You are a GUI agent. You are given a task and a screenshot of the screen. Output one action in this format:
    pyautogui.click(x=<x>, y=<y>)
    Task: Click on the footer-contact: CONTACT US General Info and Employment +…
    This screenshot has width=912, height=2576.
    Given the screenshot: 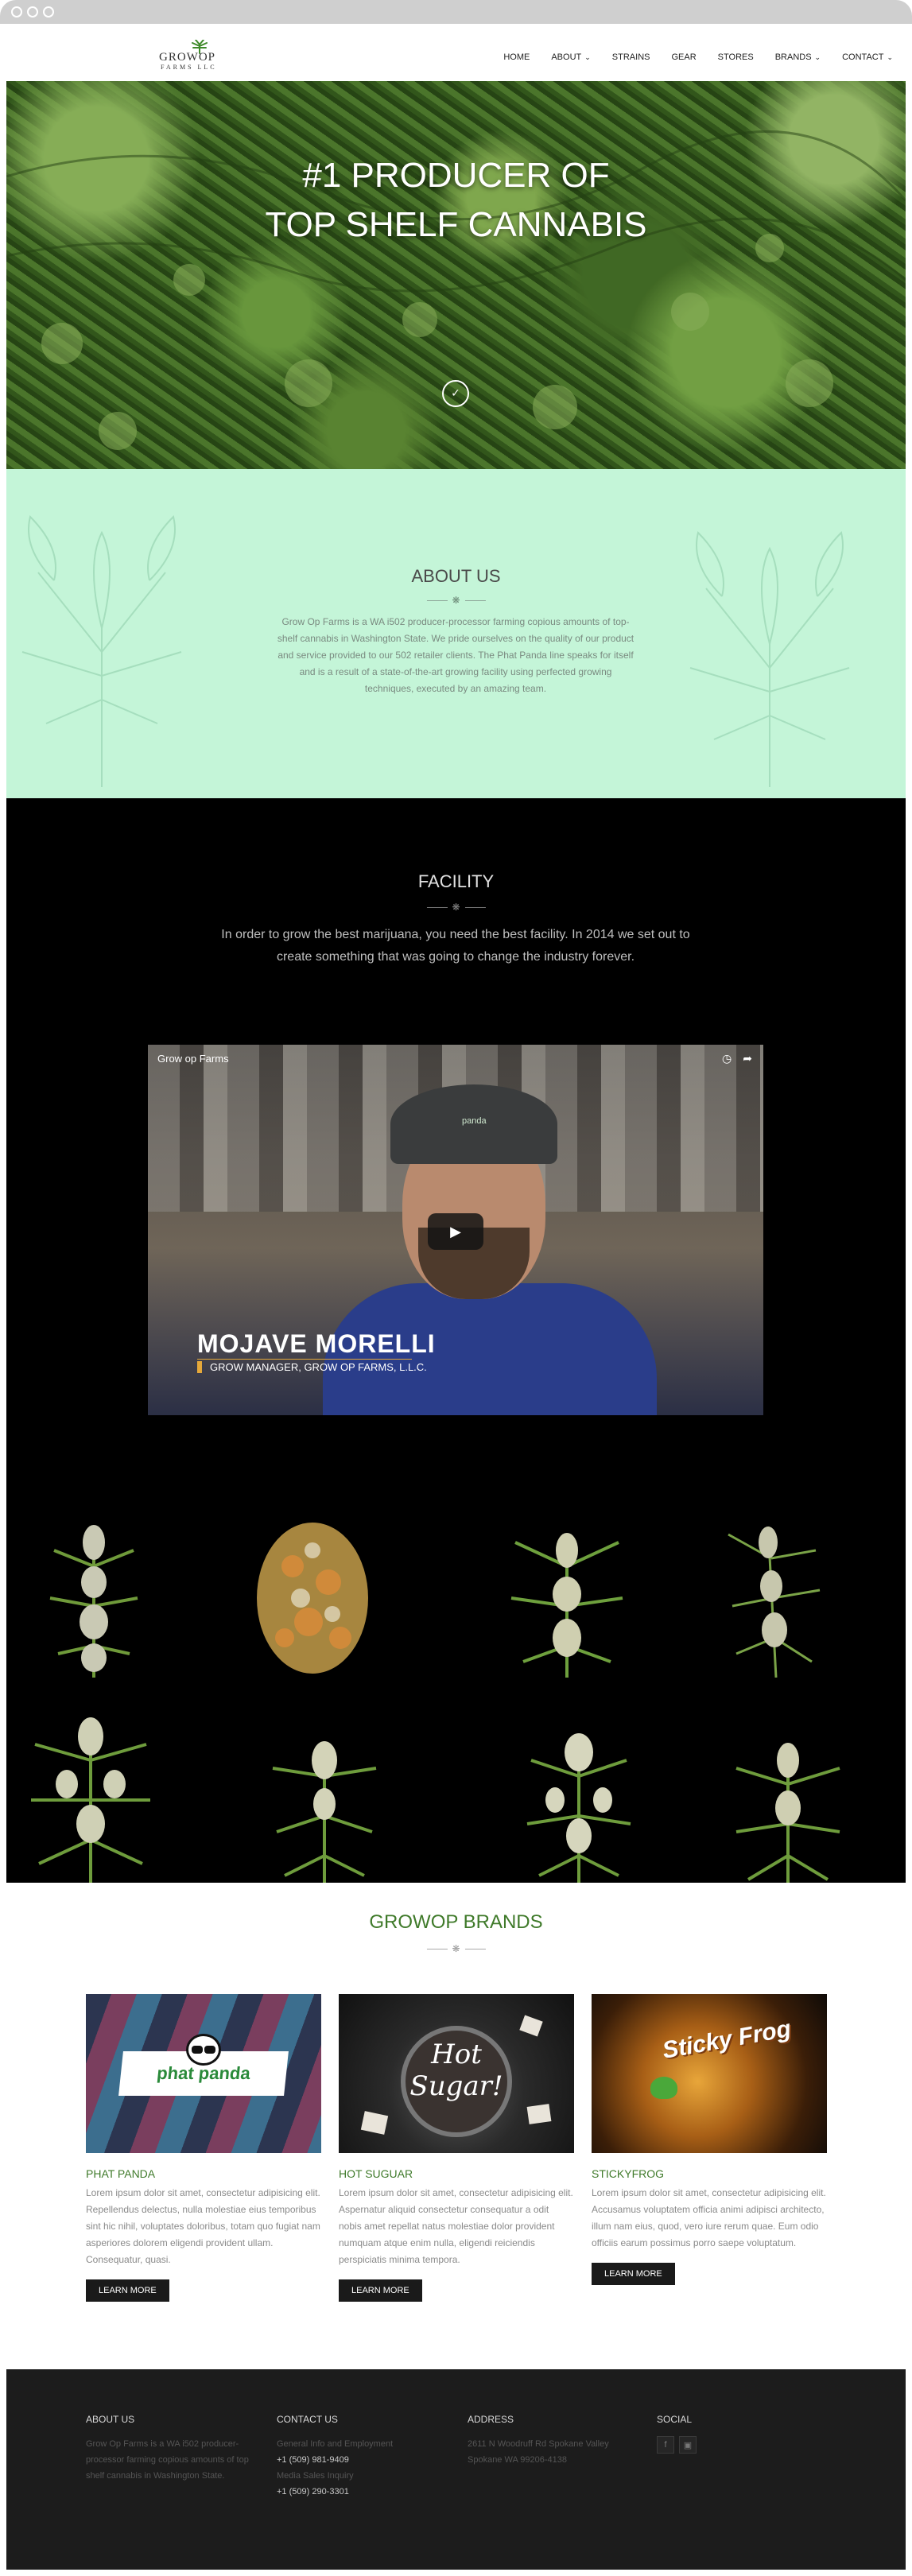 What is the action you would take?
    pyautogui.click(x=364, y=2457)
    